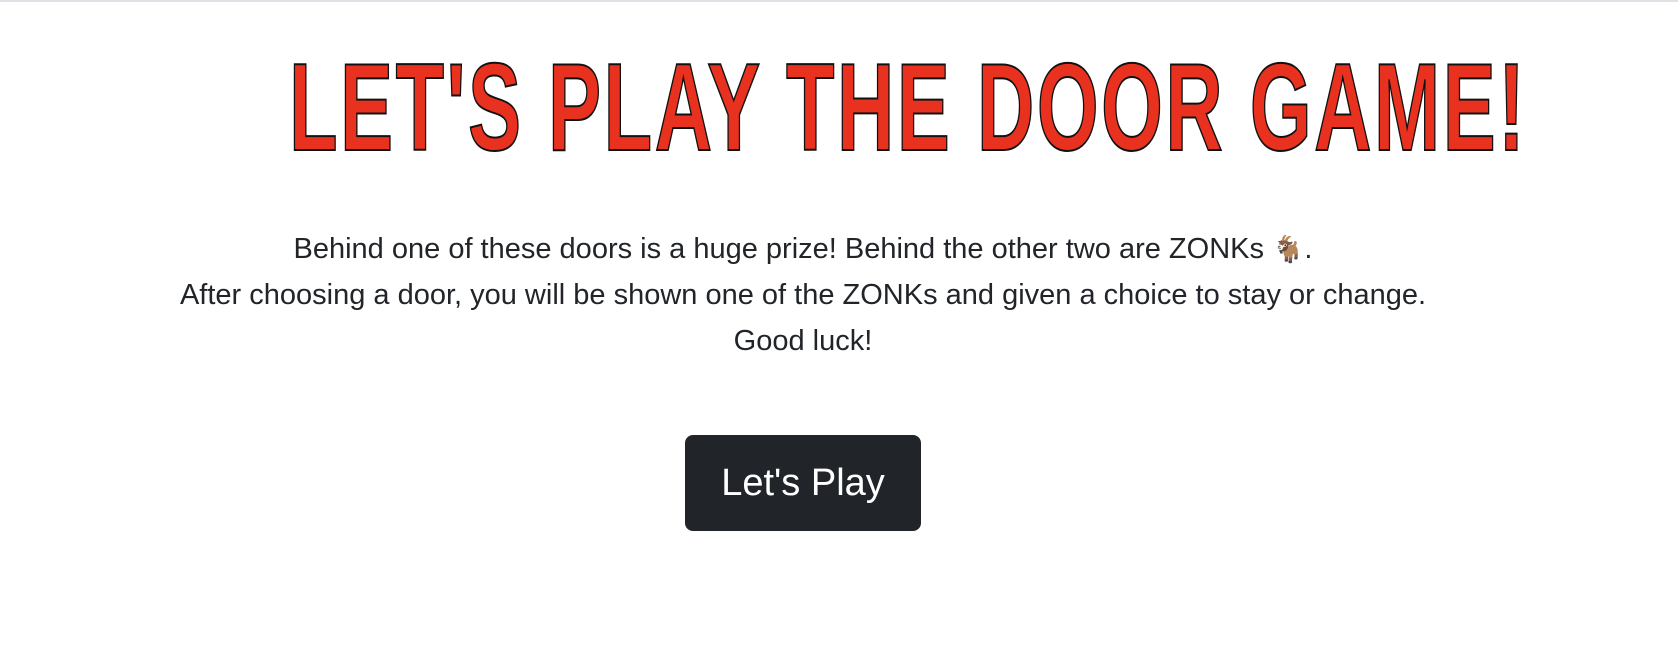 The image size is (1678, 662). I want to click on goat-icon: 🐐, so click(1288, 249).